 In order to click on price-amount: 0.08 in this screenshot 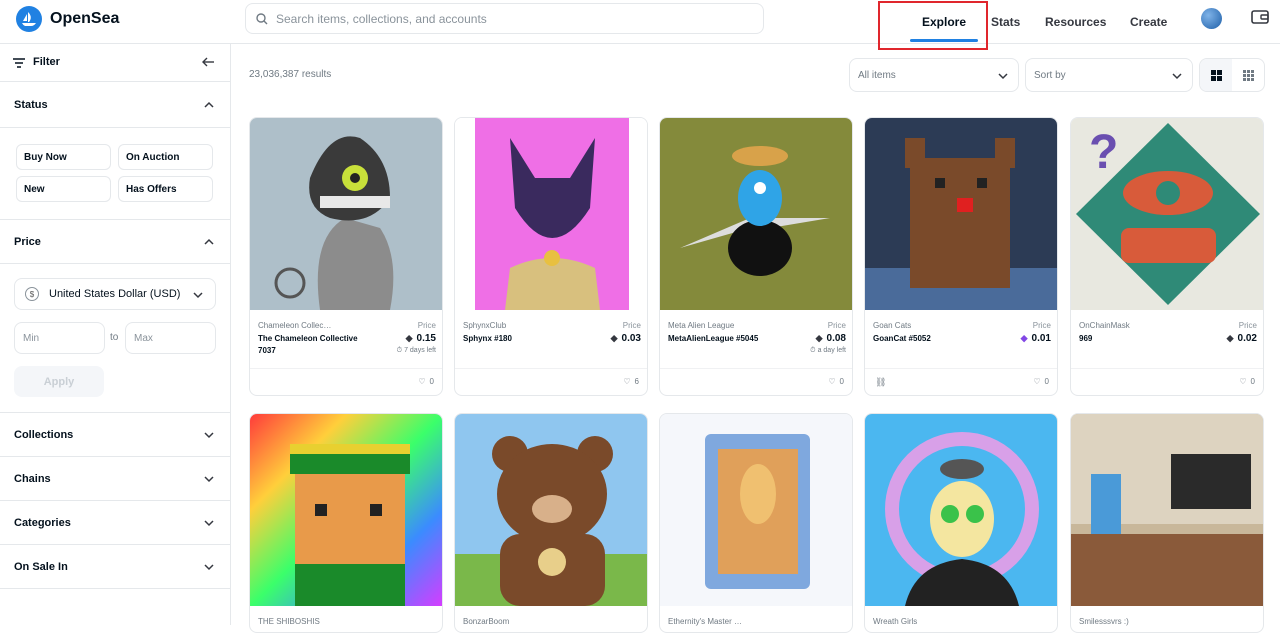, I will do `click(836, 338)`.